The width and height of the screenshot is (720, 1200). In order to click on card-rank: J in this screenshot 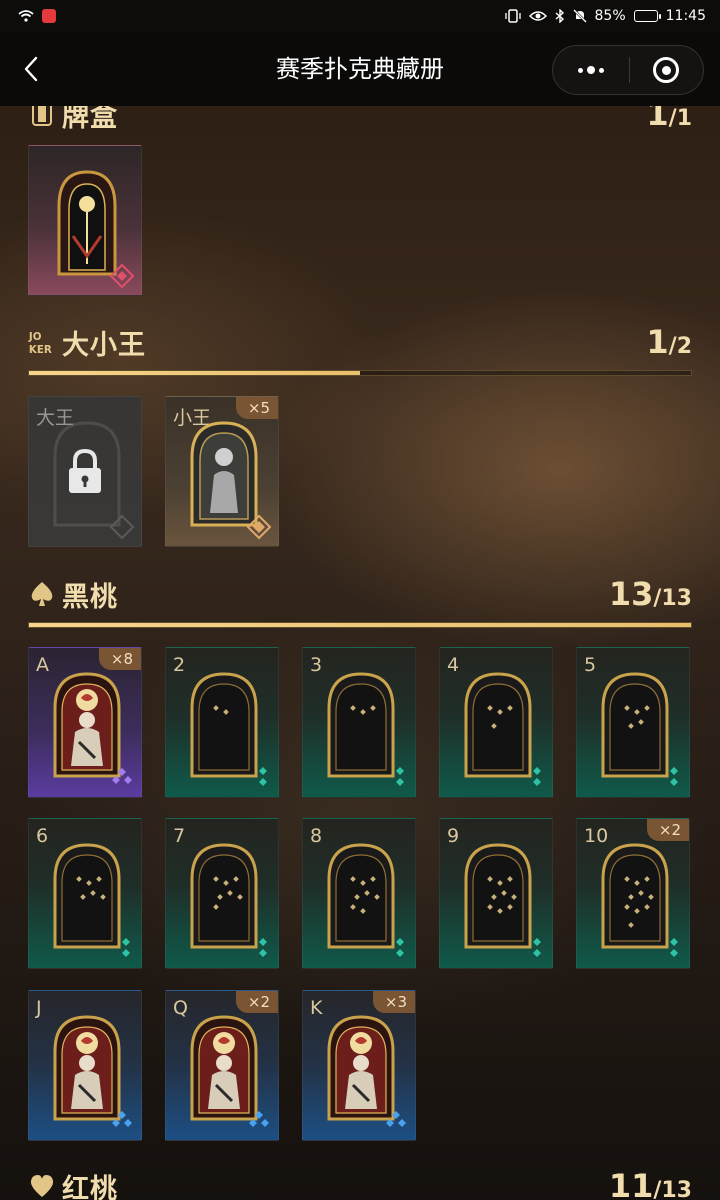, I will do `click(39, 1008)`.